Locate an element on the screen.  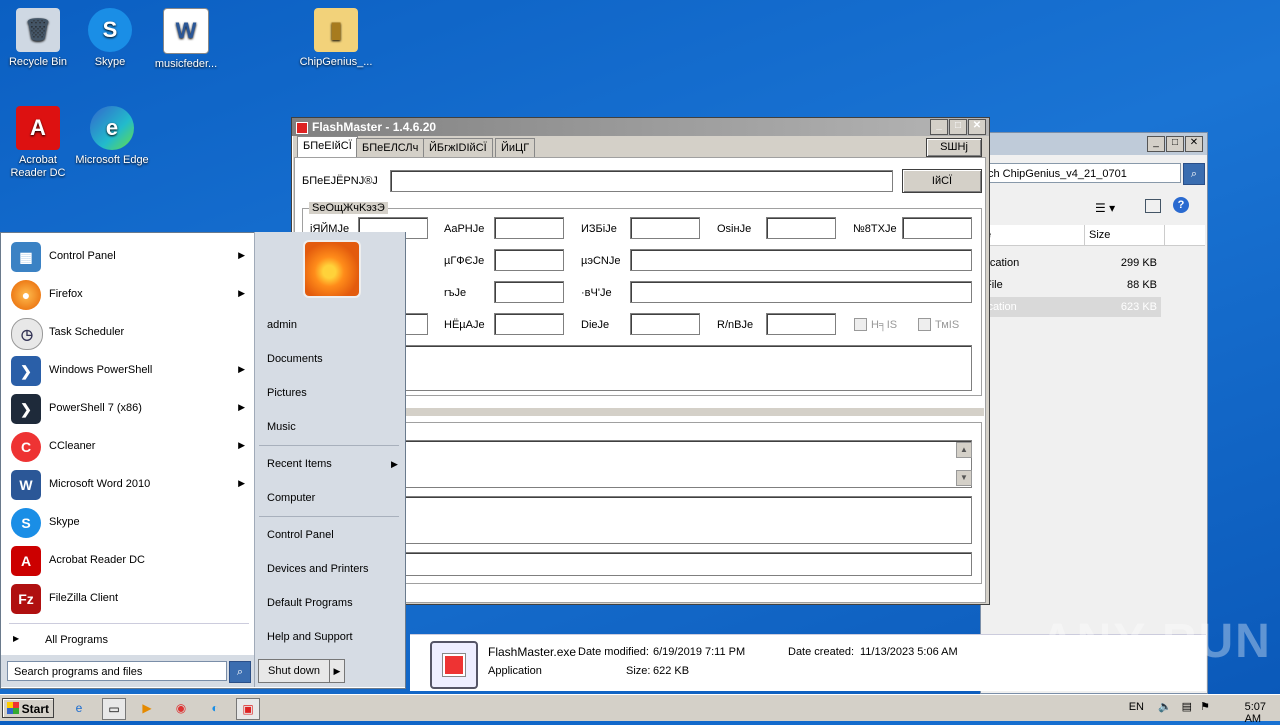
desktop-icon-acrobat: A Acrobat Reader DC is located at coordinates (38, 143).